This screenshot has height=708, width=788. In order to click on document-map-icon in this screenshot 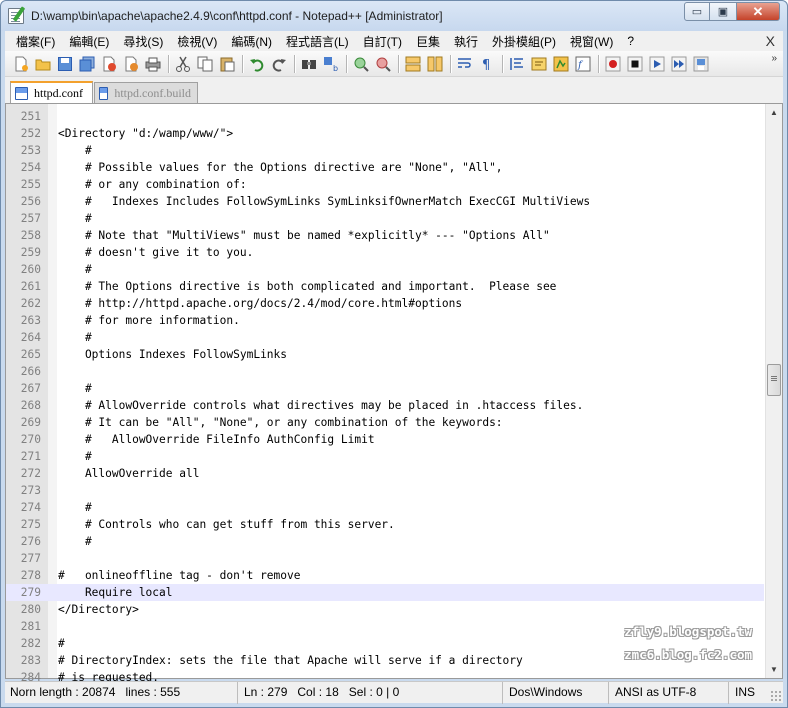, I will do `click(561, 64)`.